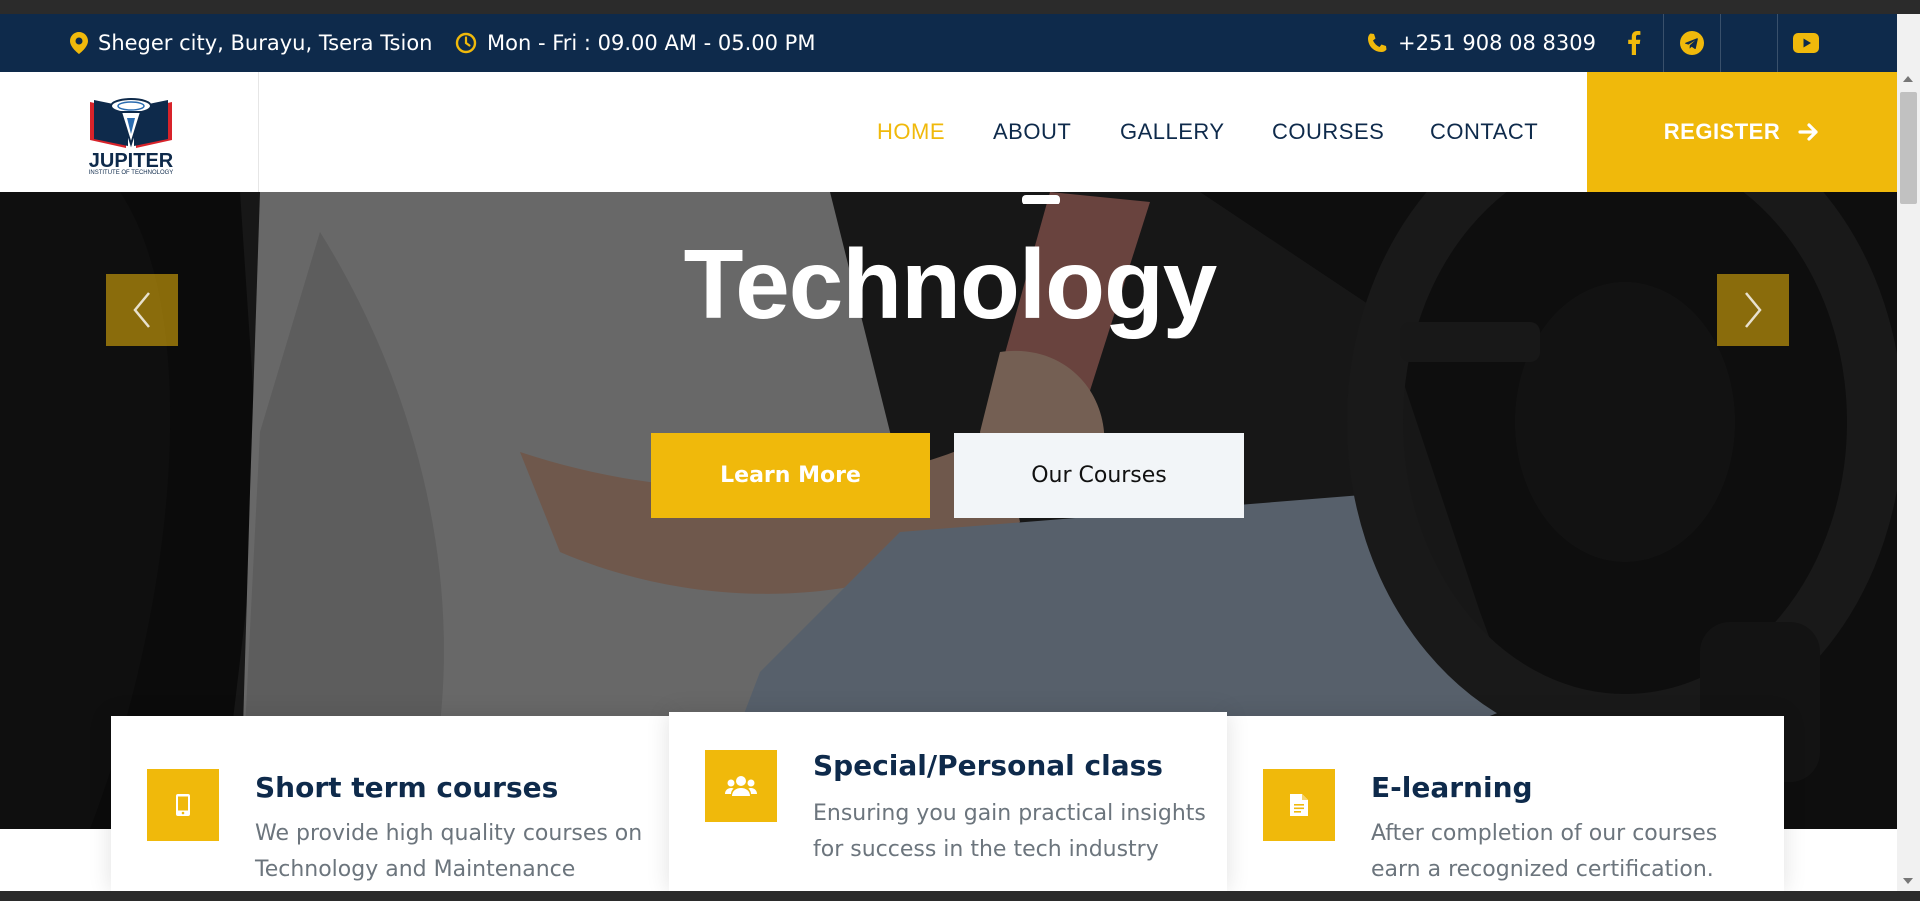 Image resolution: width=1920 pixels, height=901 pixels. What do you see at coordinates (1099, 475) in the screenshot?
I see `our-courses-button: Our Courses` at bounding box center [1099, 475].